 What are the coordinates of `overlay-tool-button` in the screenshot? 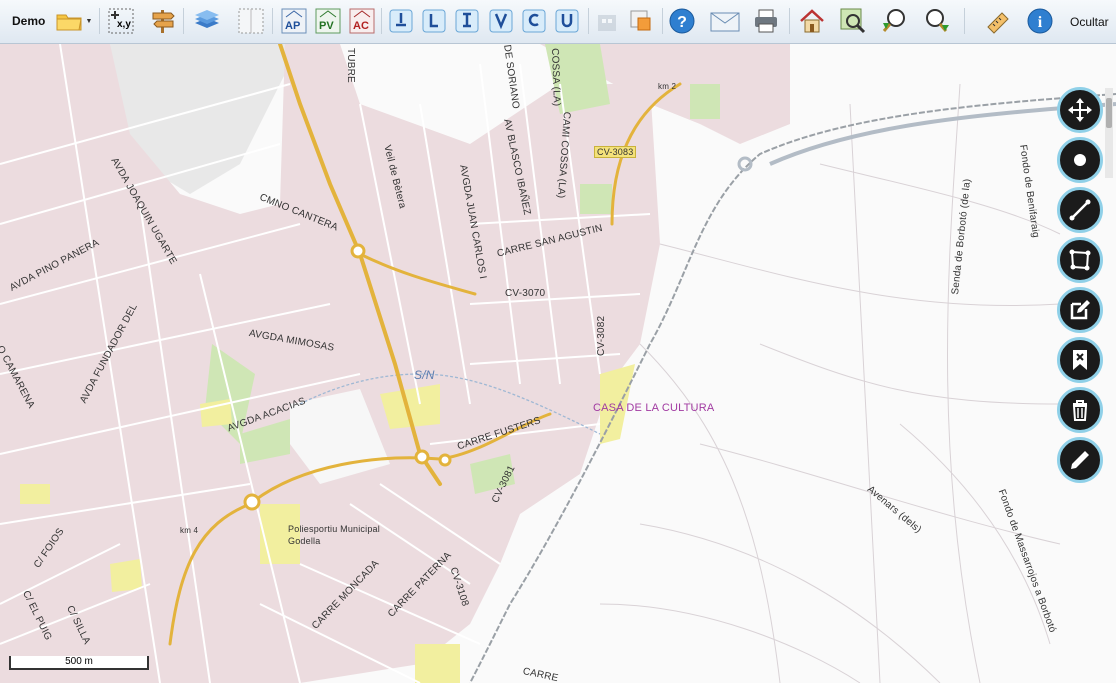 It's located at (641, 21).